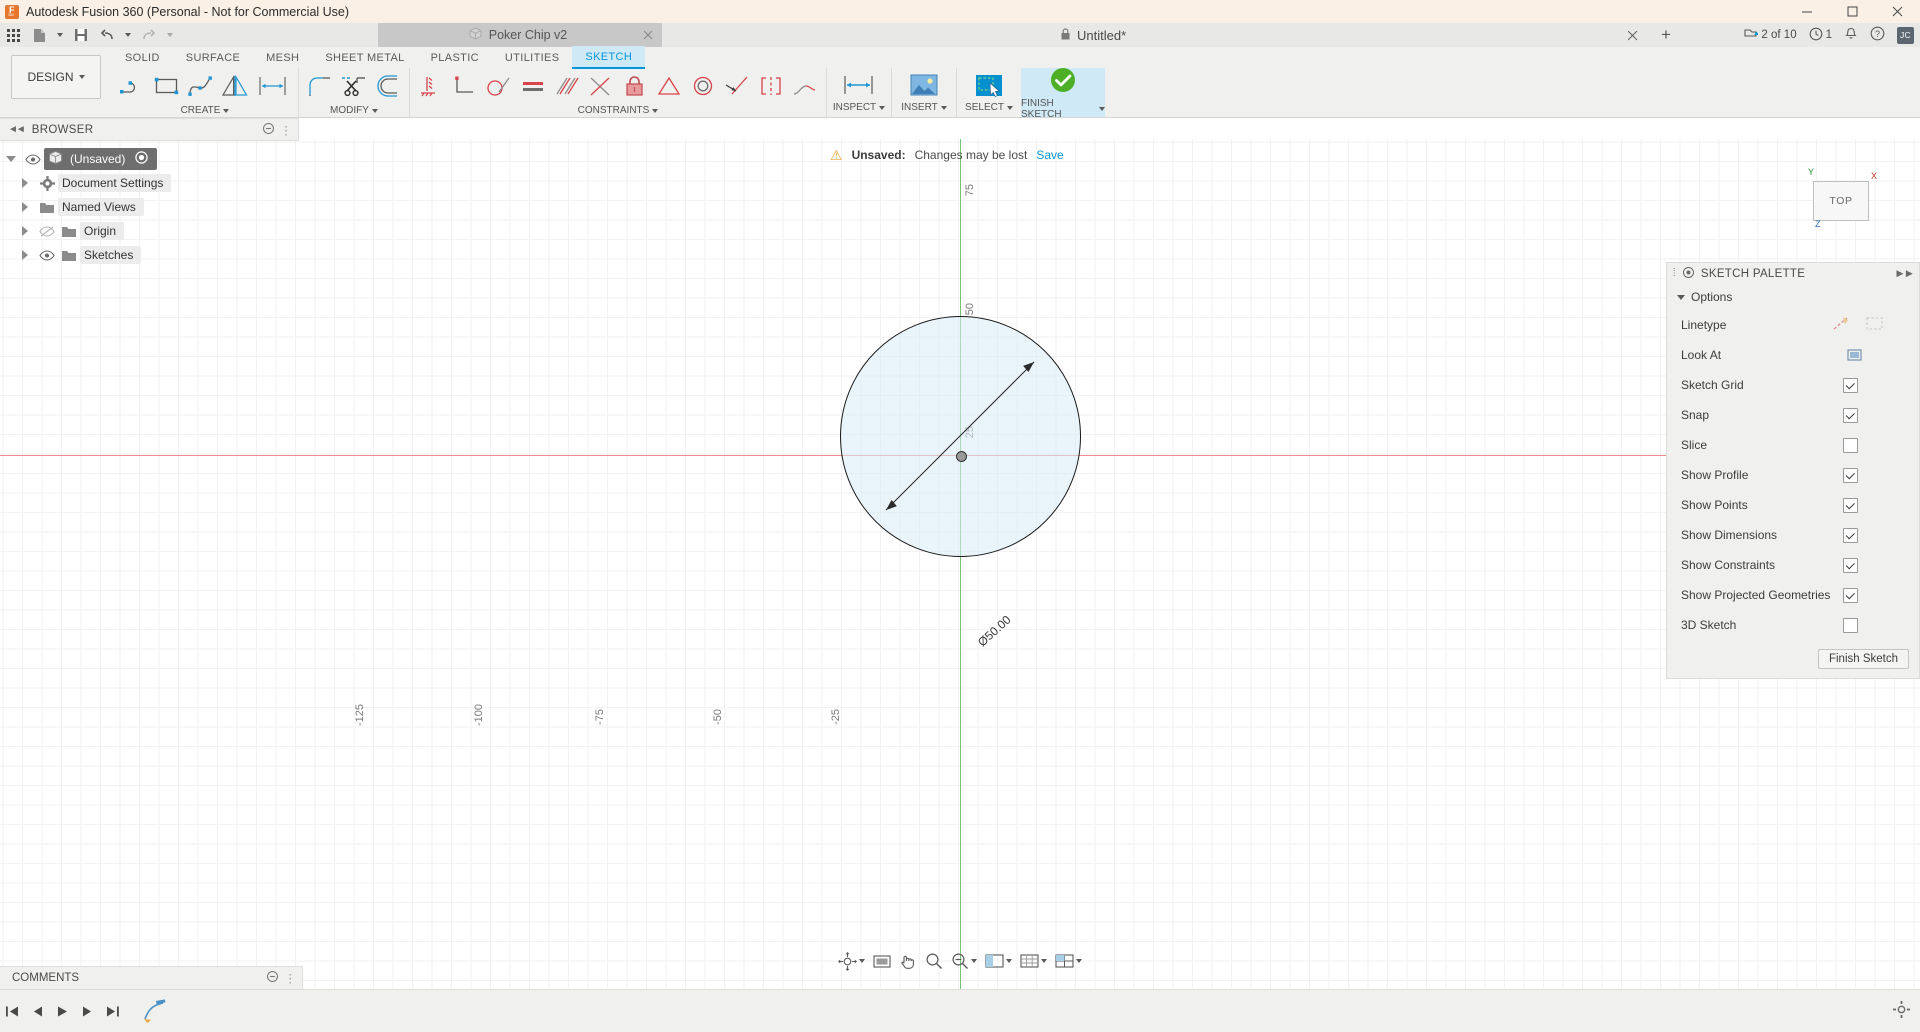 The image size is (1920, 1032). Describe the element at coordinates (150, 159) in the screenshot. I see `tree-node-unsaved: (Unsaved)` at that location.